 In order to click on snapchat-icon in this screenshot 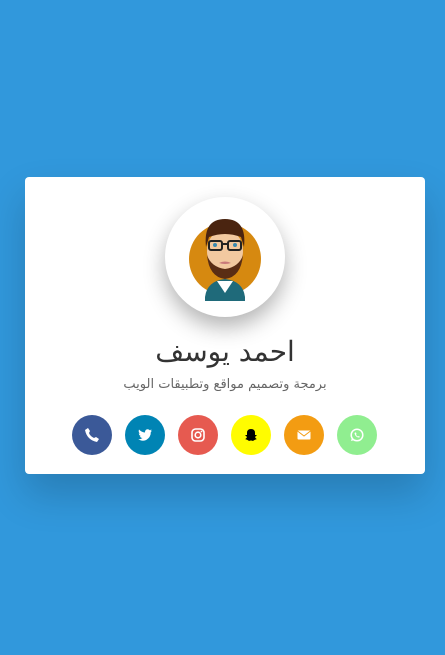, I will do `click(251, 435)`.